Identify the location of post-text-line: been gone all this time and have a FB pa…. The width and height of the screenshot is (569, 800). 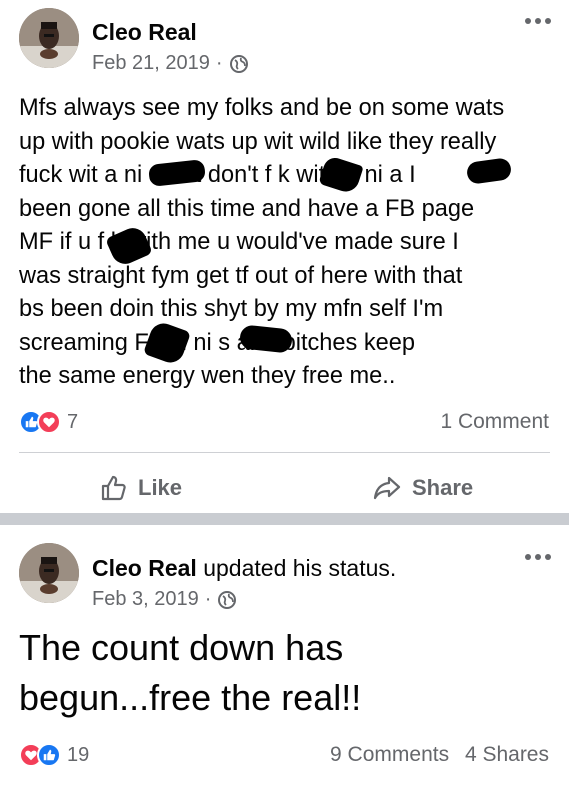
(247, 208).